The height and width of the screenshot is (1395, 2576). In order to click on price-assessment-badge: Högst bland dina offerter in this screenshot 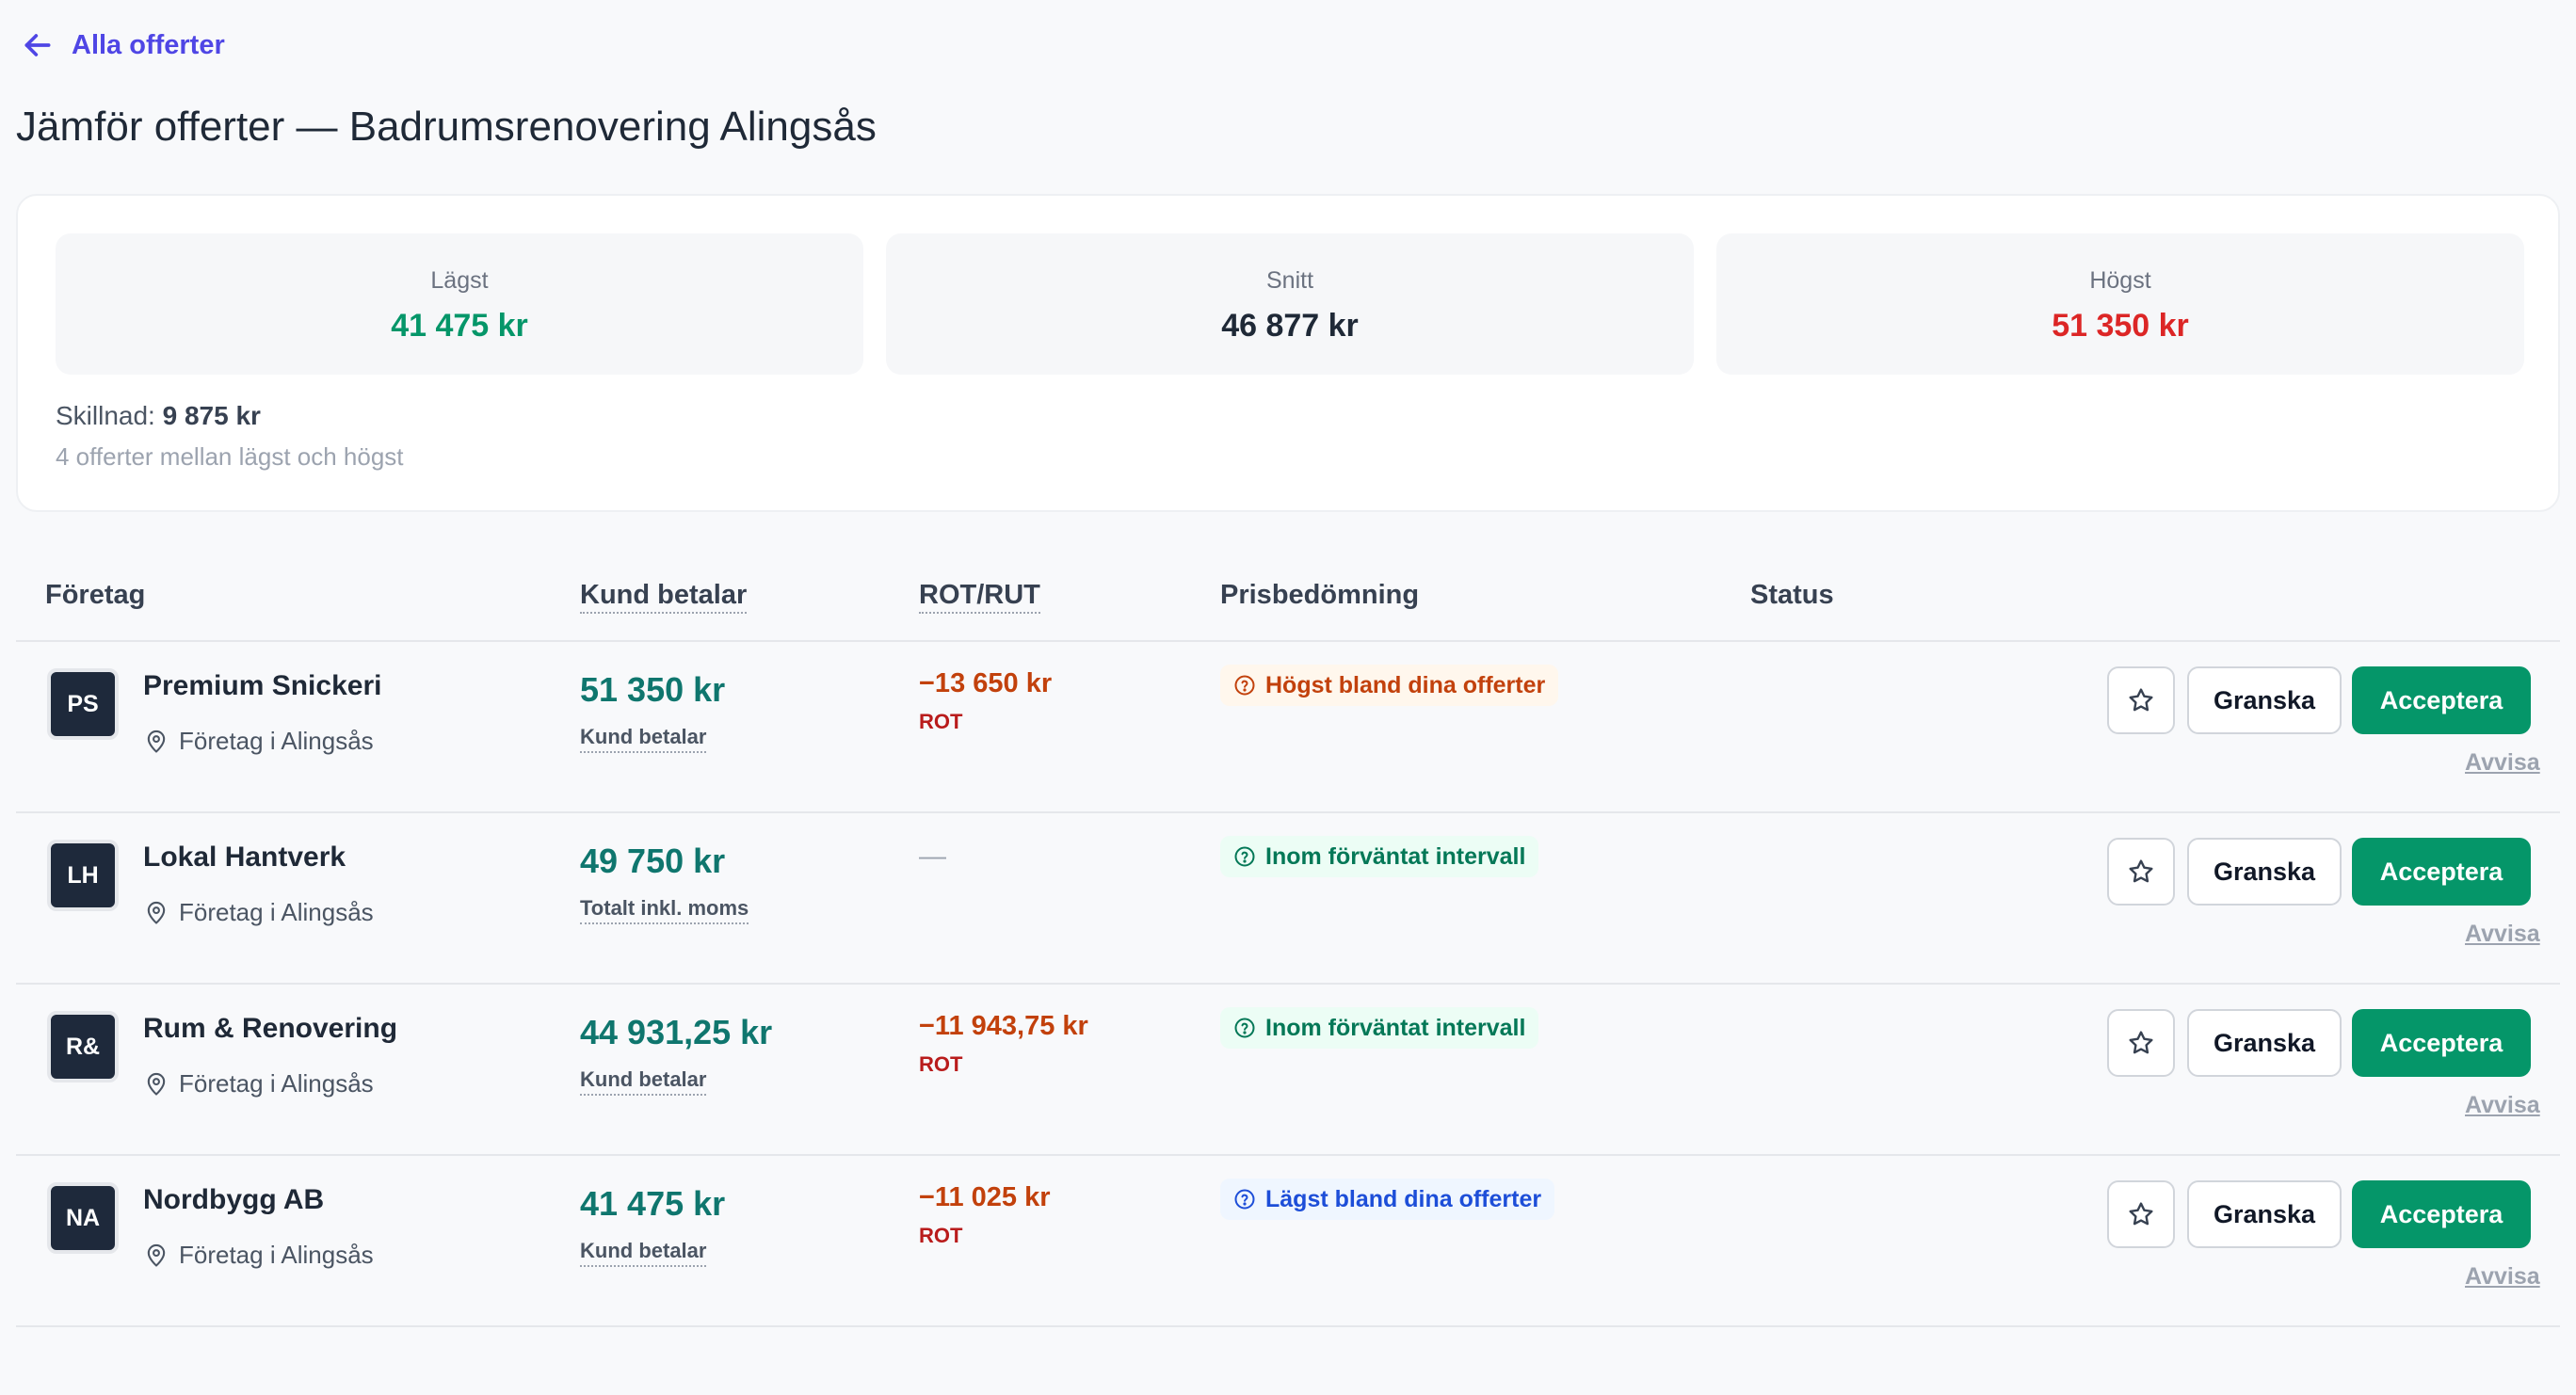, I will do `click(1389, 685)`.